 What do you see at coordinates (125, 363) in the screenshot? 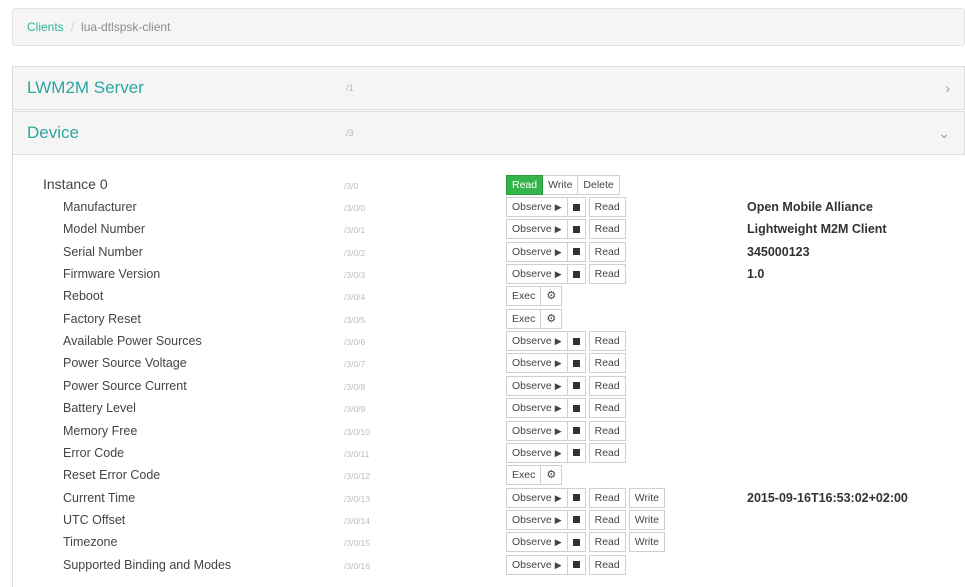
I see `resource-name: Power Source Voltage` at bounding box center [125, 363].